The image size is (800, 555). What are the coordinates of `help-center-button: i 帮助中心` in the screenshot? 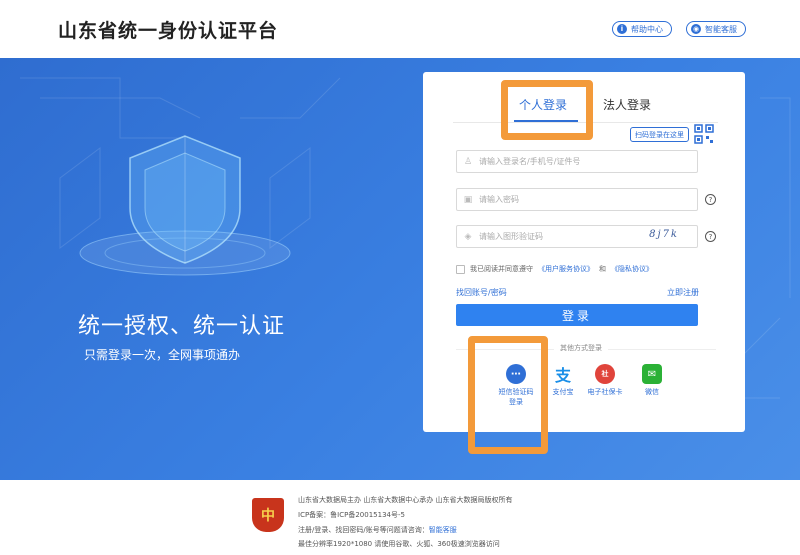 It's located at (642, 29).